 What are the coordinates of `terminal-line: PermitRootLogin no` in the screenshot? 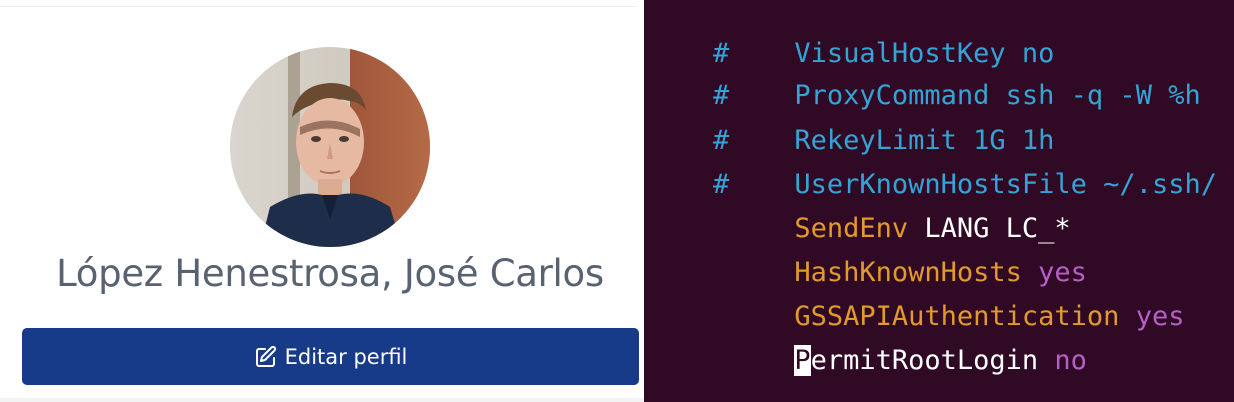 It's located at (867, 335).